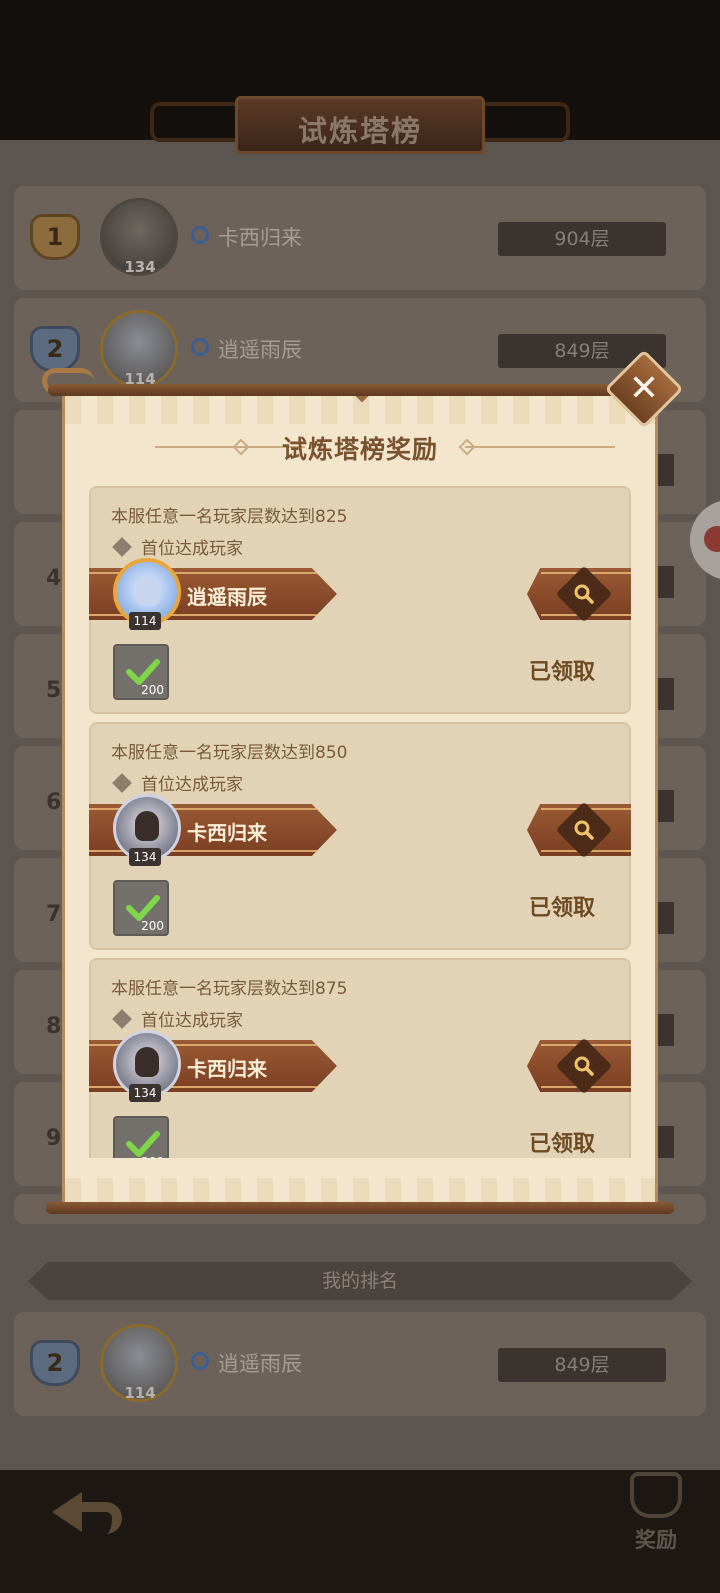  Describe the element at coordinates (143, 1144) in the screenshot. I see `check-icon` at that location.